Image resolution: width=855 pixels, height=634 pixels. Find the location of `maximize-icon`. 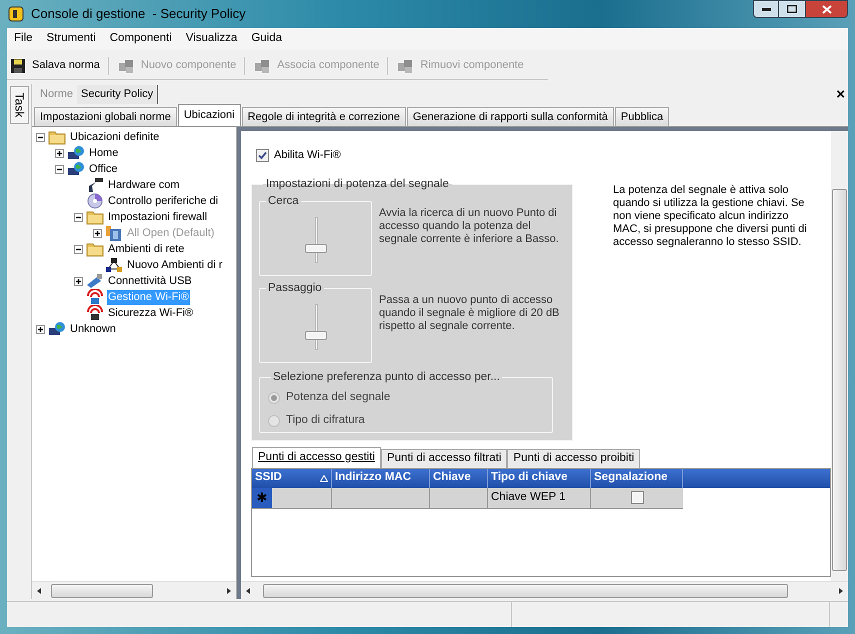

maximize-icon is located at coordinates (792, 9).